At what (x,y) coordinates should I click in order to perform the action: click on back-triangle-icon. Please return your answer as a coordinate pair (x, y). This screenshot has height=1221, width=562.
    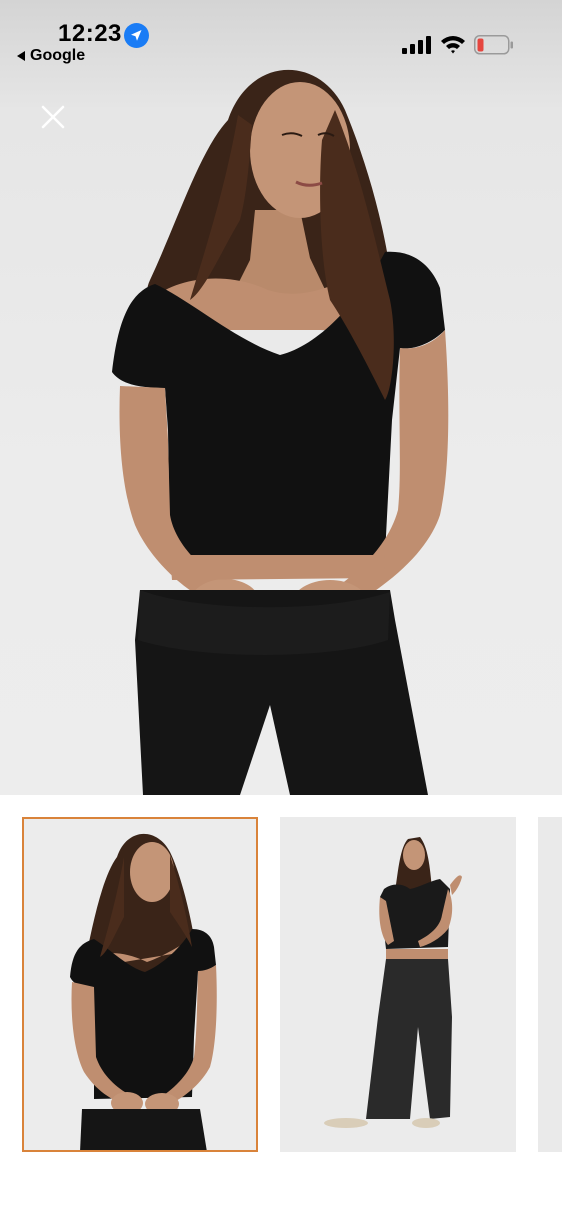
    Looking at the image, I should click on (21, 56).